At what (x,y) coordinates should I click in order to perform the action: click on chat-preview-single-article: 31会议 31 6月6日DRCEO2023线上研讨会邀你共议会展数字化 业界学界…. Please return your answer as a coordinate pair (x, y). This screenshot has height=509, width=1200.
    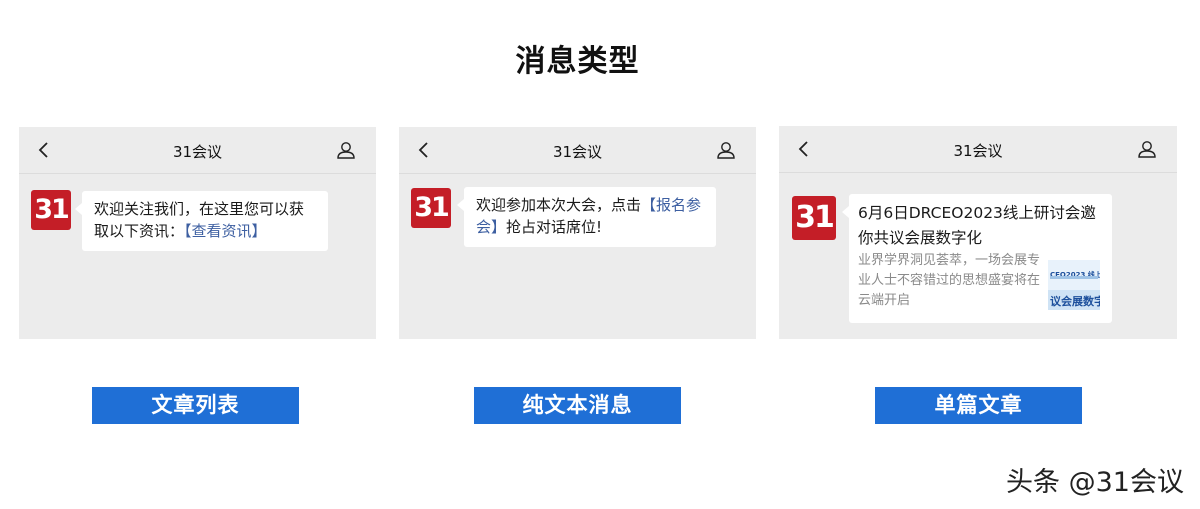
    Looking at the image, I should click on (978, 232).